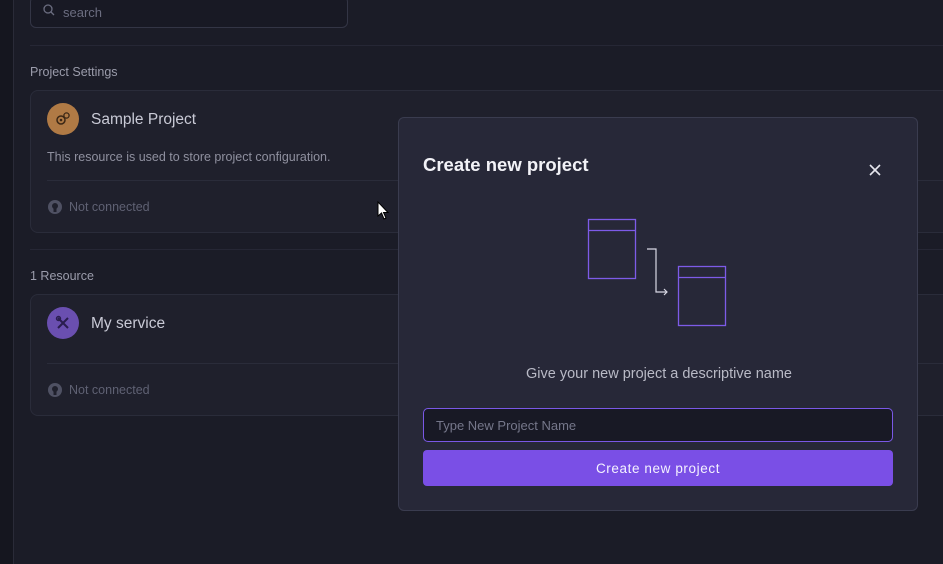  What do you see at coordinates (659, 374) in the screenshot?
I see `modal-subtitle: Give your new project a descriptive name` at bounding box center [659, 374].